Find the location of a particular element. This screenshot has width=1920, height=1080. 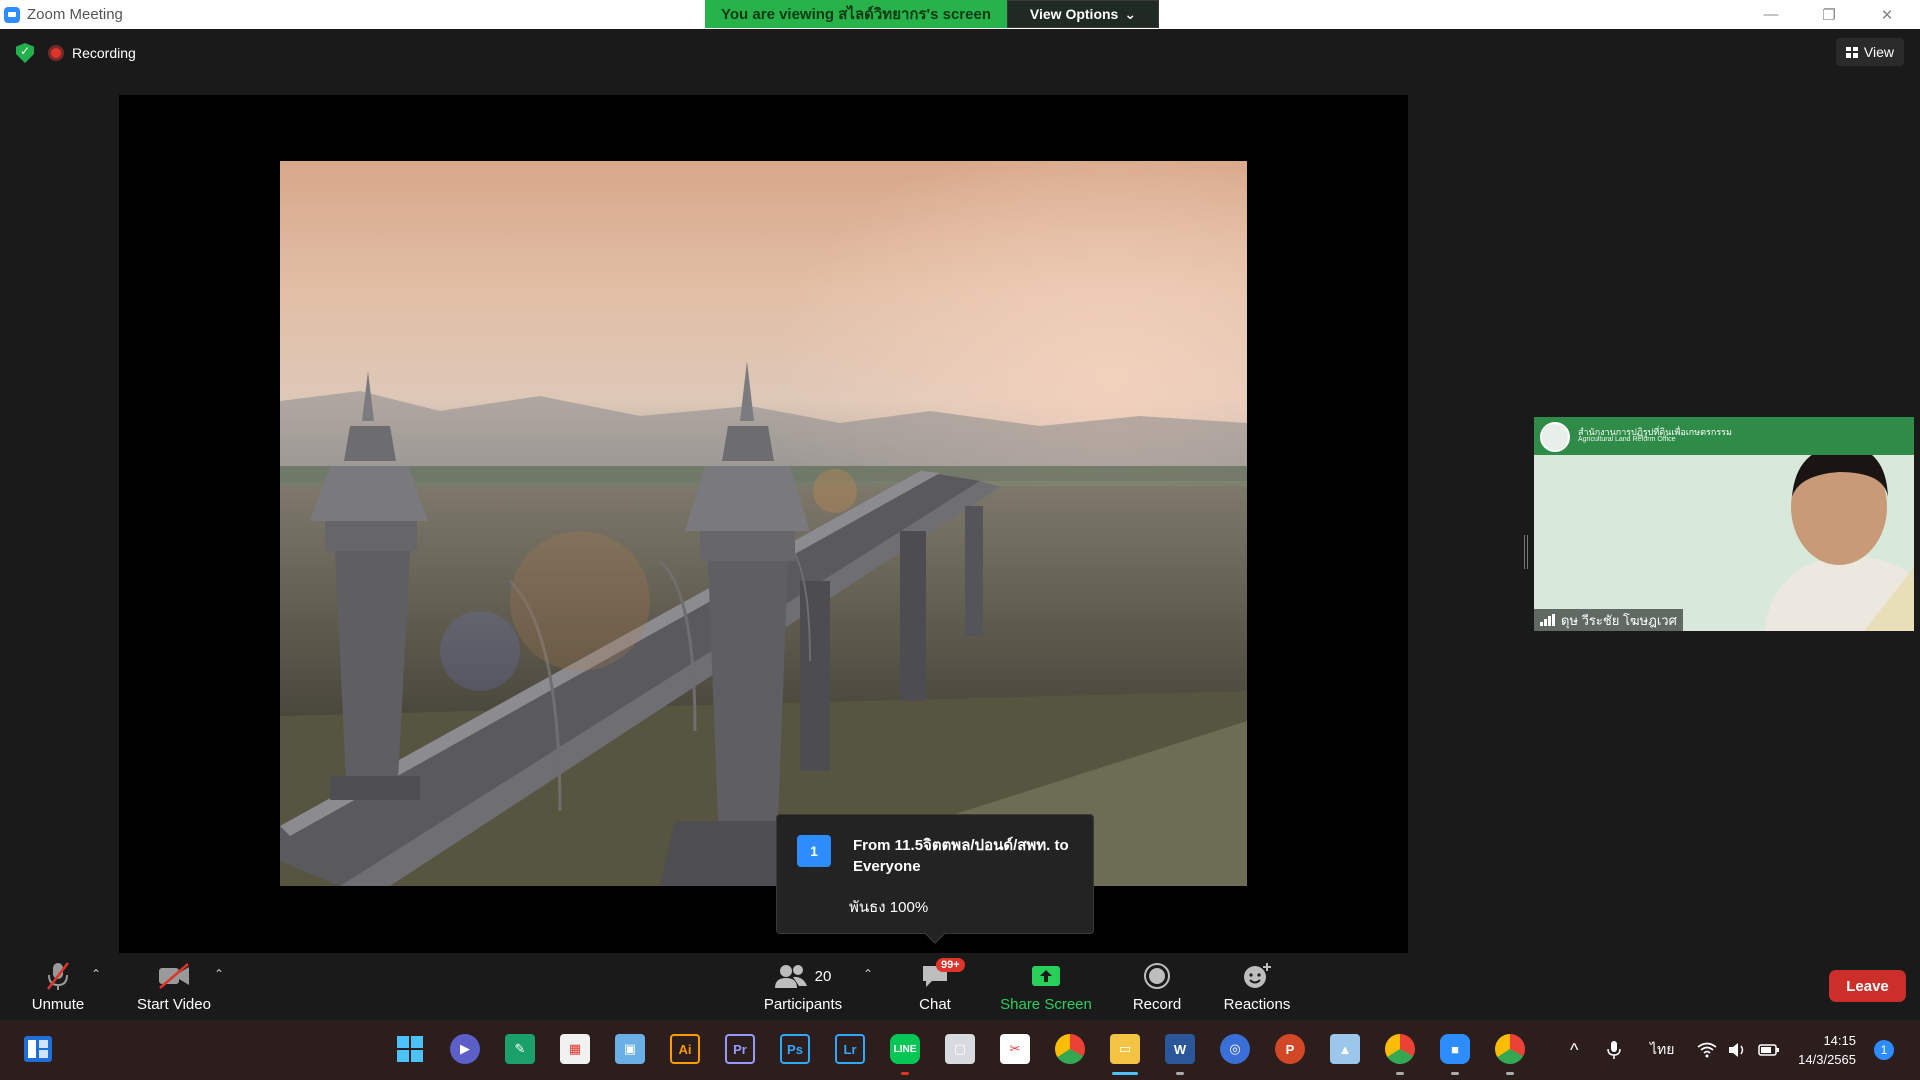

share-screen-label: Share Screen is located at coordinates (1046, 1004).